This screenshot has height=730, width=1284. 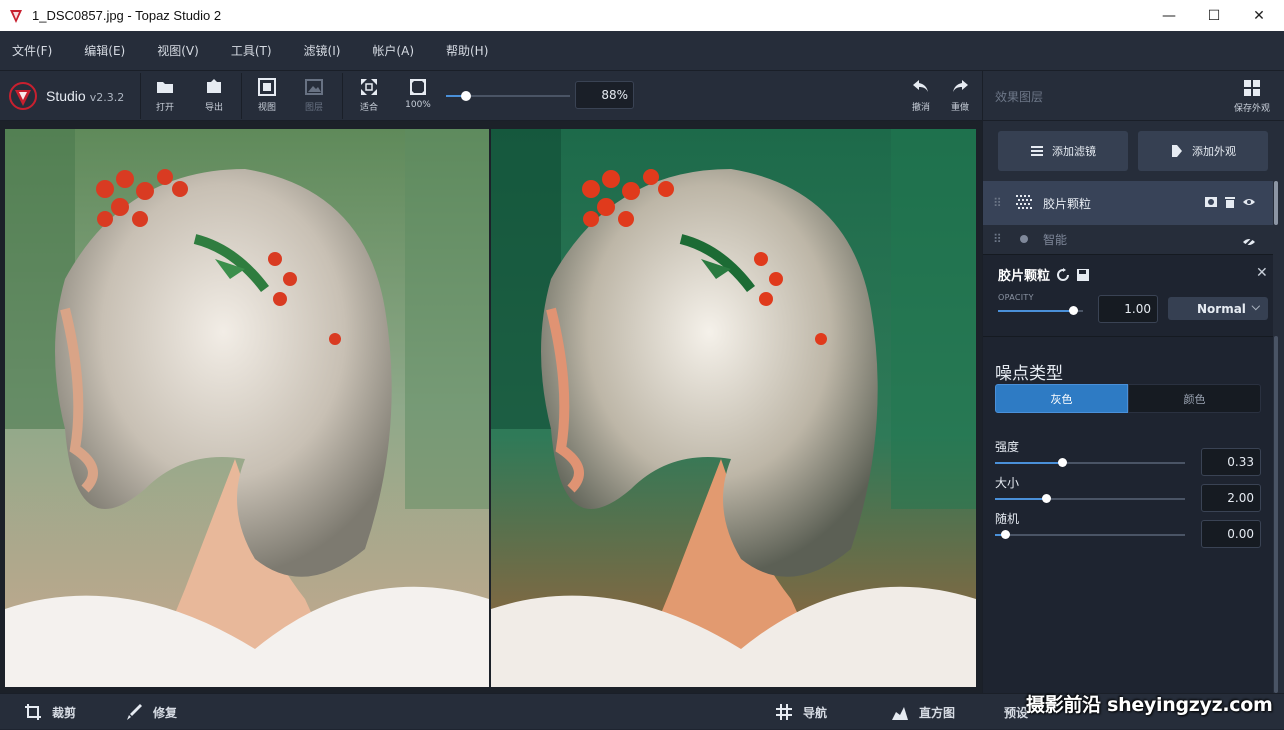 I want to click on export-icon, so click(x=214, y=86).